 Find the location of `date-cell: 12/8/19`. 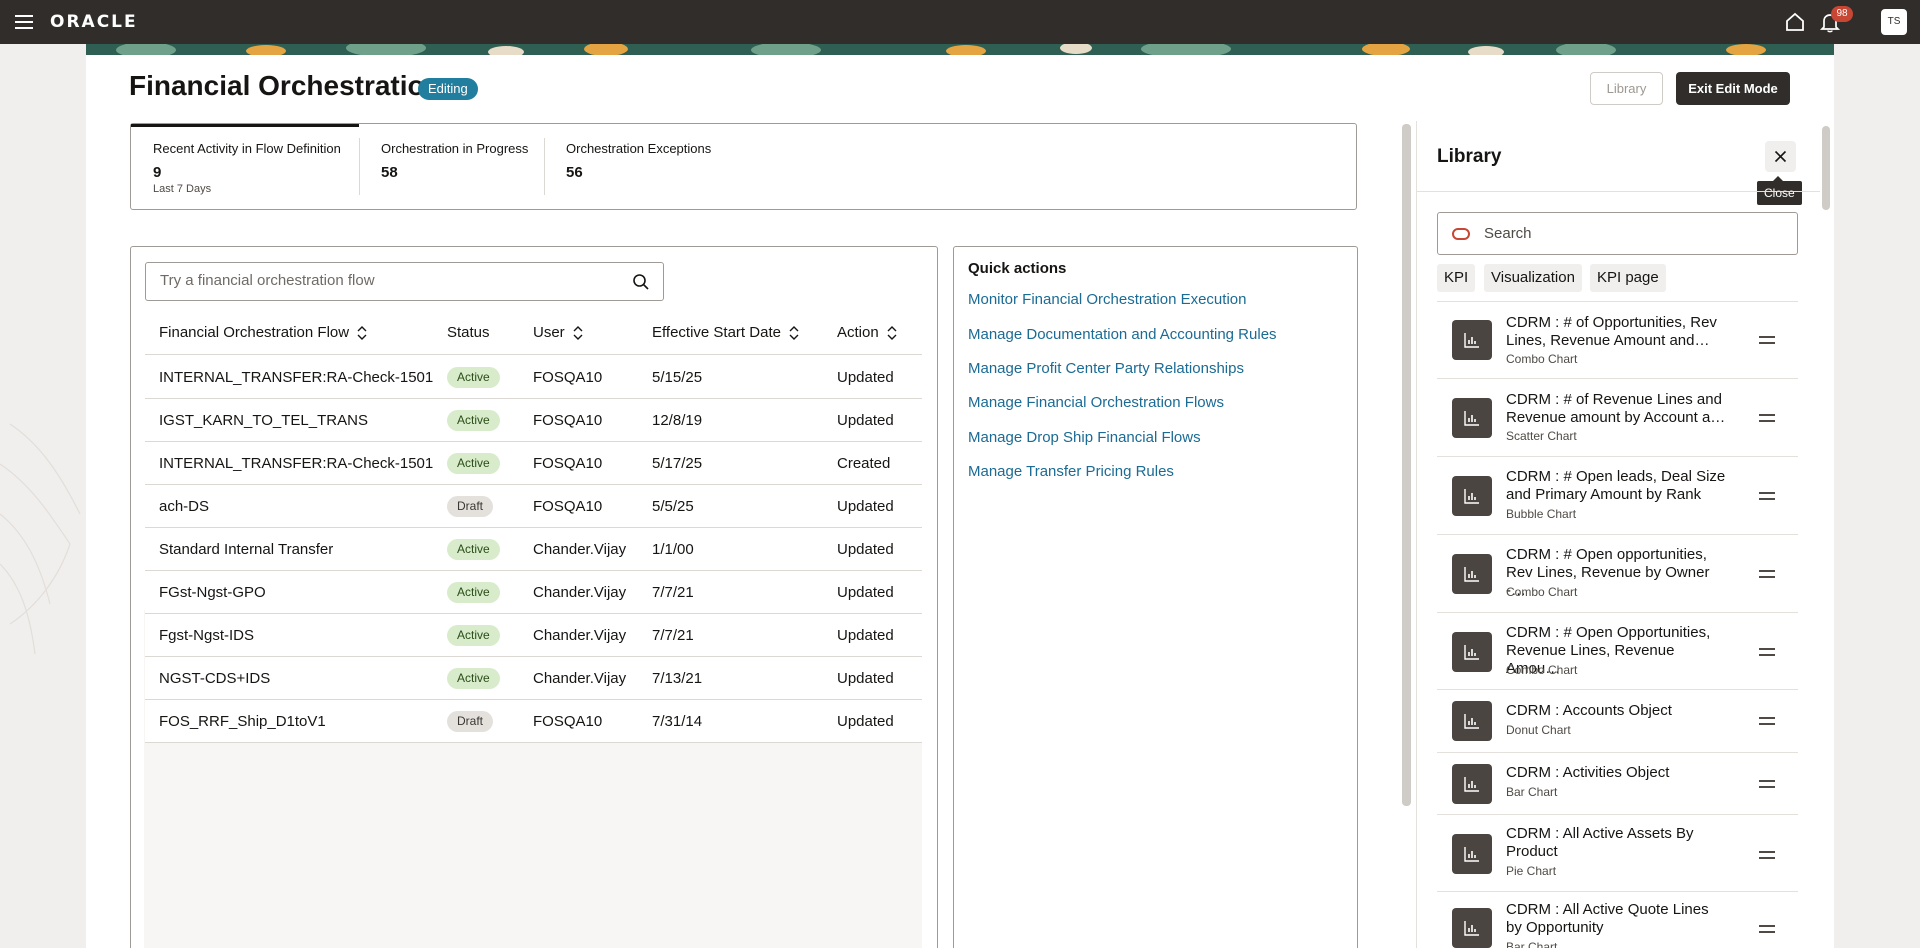

date-cell: 12/8/19 is located at coordinates (677, 420).